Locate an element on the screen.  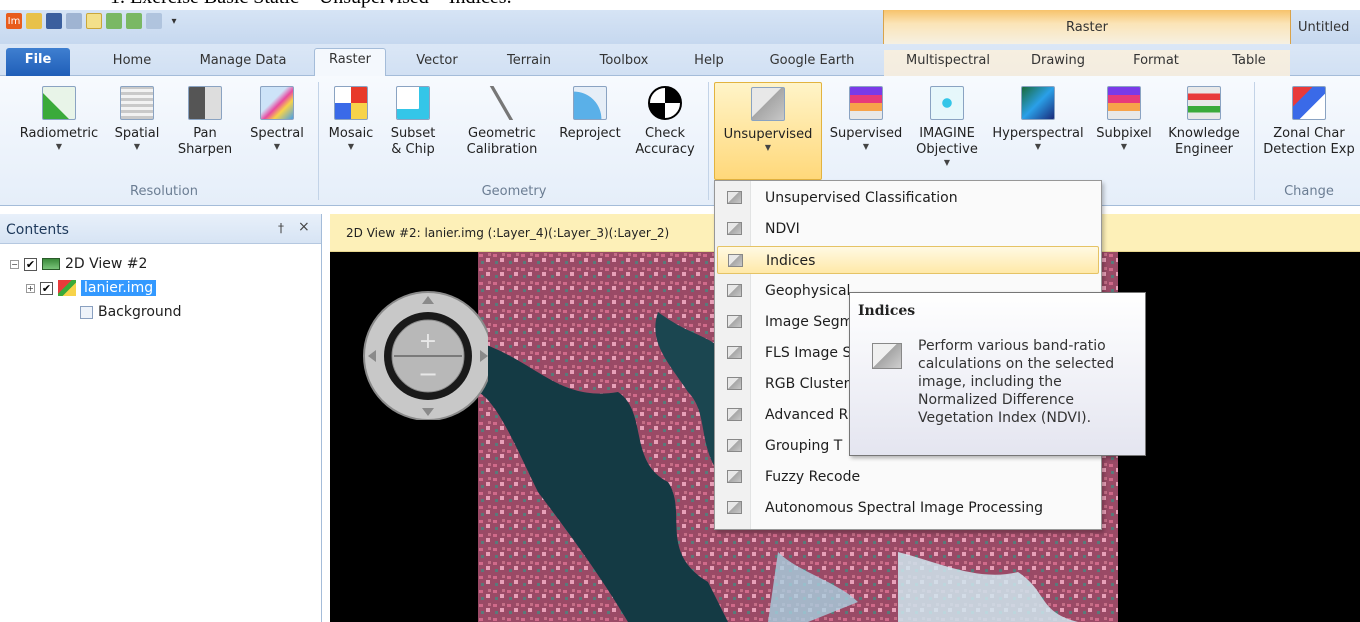
layer-checkbox: ✔ is located at coordinates (46, 288).